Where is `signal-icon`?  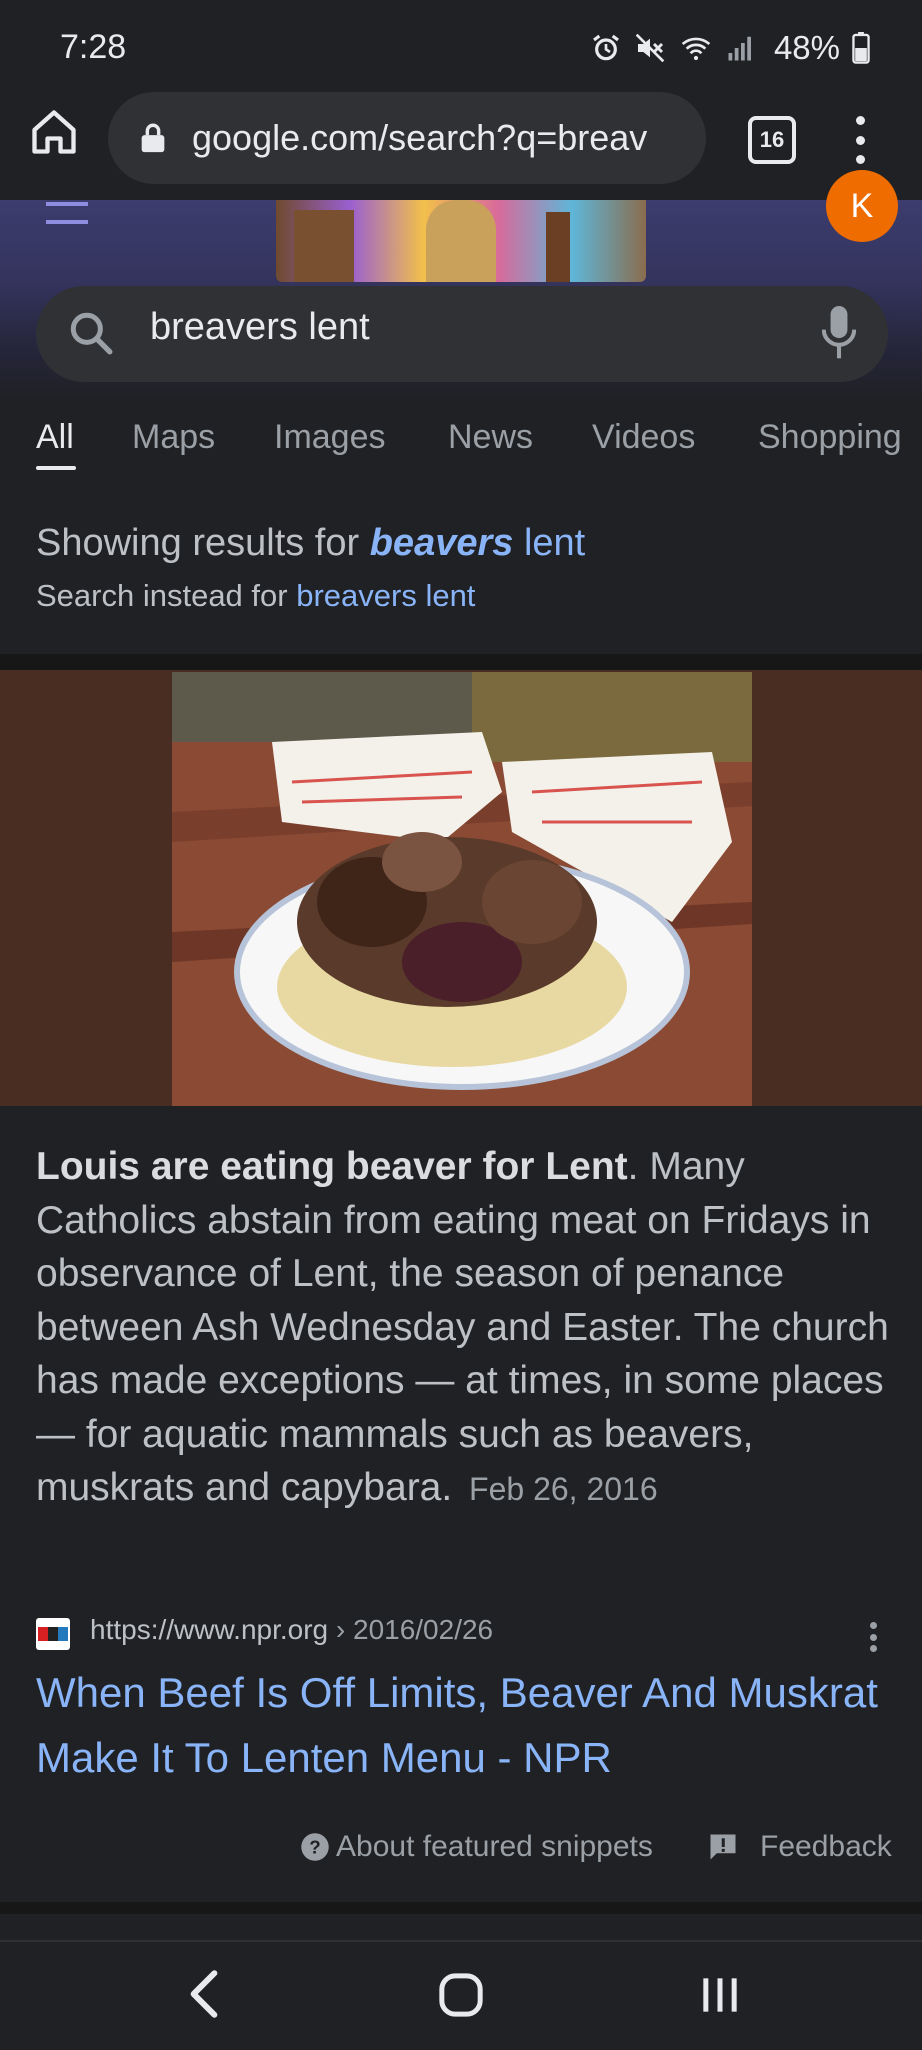
signal-icon is located at coordinates (739, 48).